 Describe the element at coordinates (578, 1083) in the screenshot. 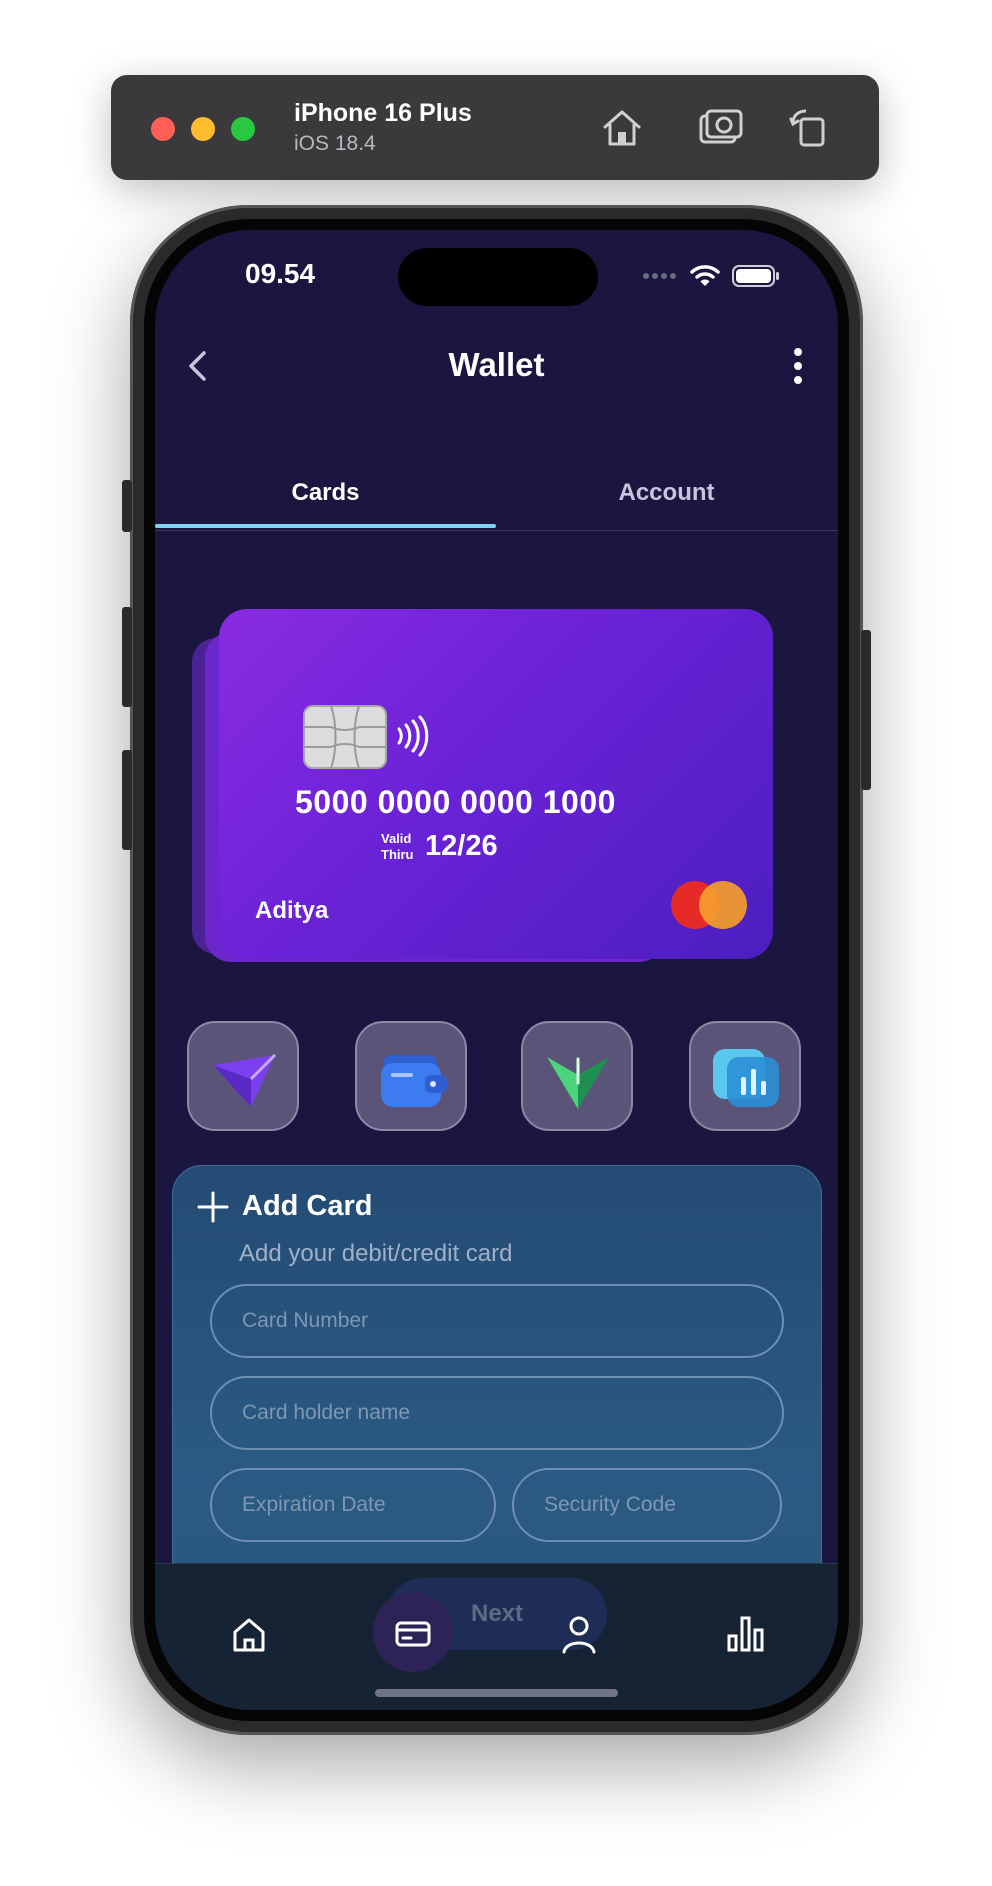

I see `vpn-icon` at that location.